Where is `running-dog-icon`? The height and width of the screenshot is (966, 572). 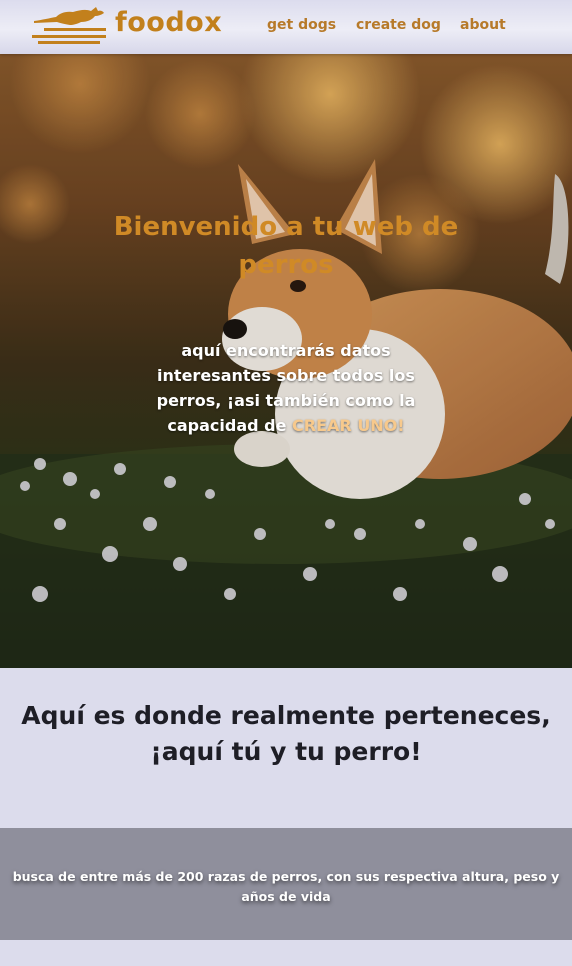
running-dog-icon is located at coordinates (69, 26).